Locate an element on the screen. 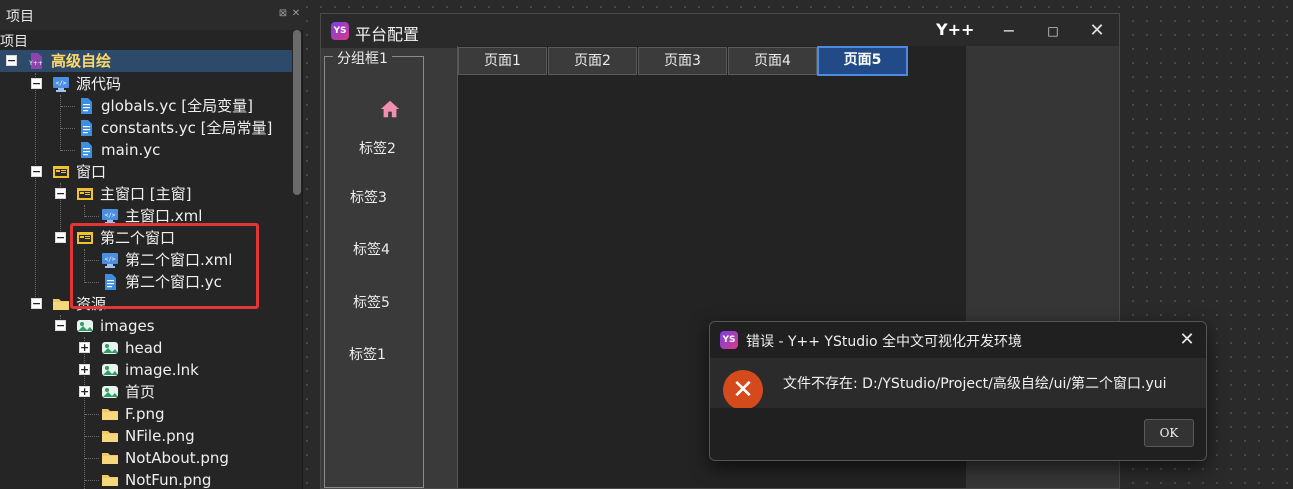  tree-item-label: image.lnk is located at coordinates (162, 370).